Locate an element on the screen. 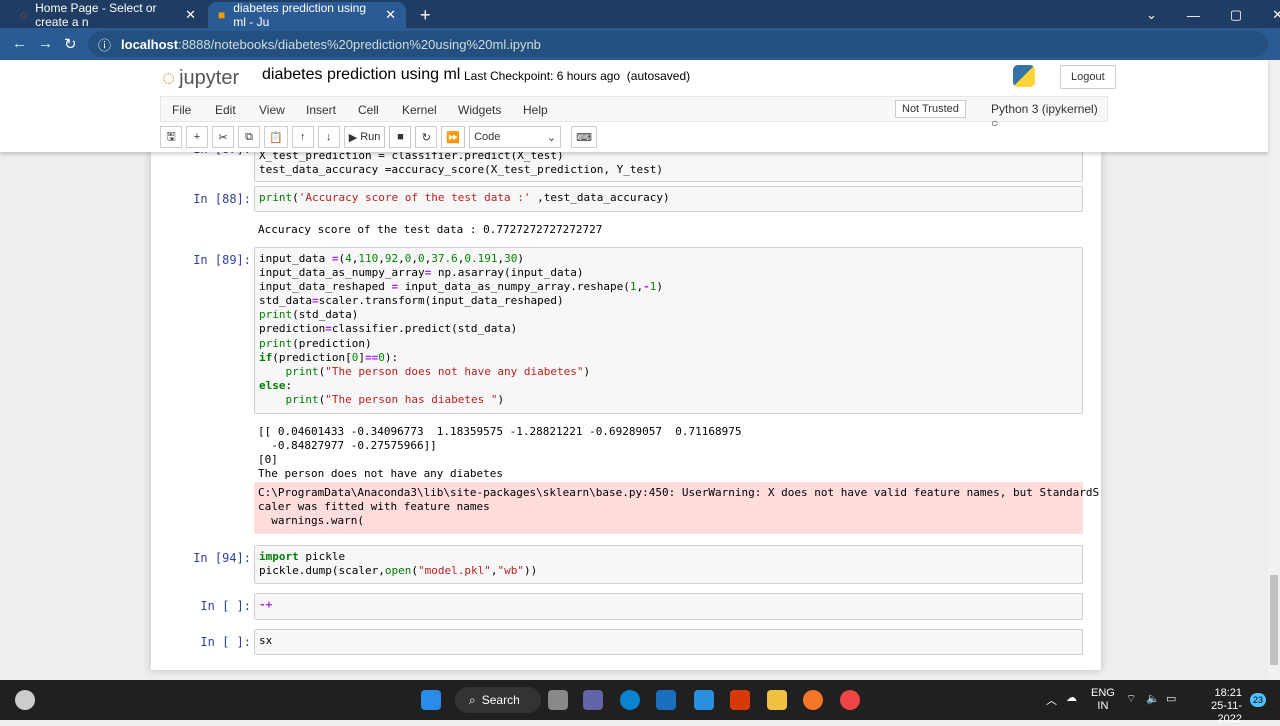  code-token: ( is located at coordinates (414, 571).